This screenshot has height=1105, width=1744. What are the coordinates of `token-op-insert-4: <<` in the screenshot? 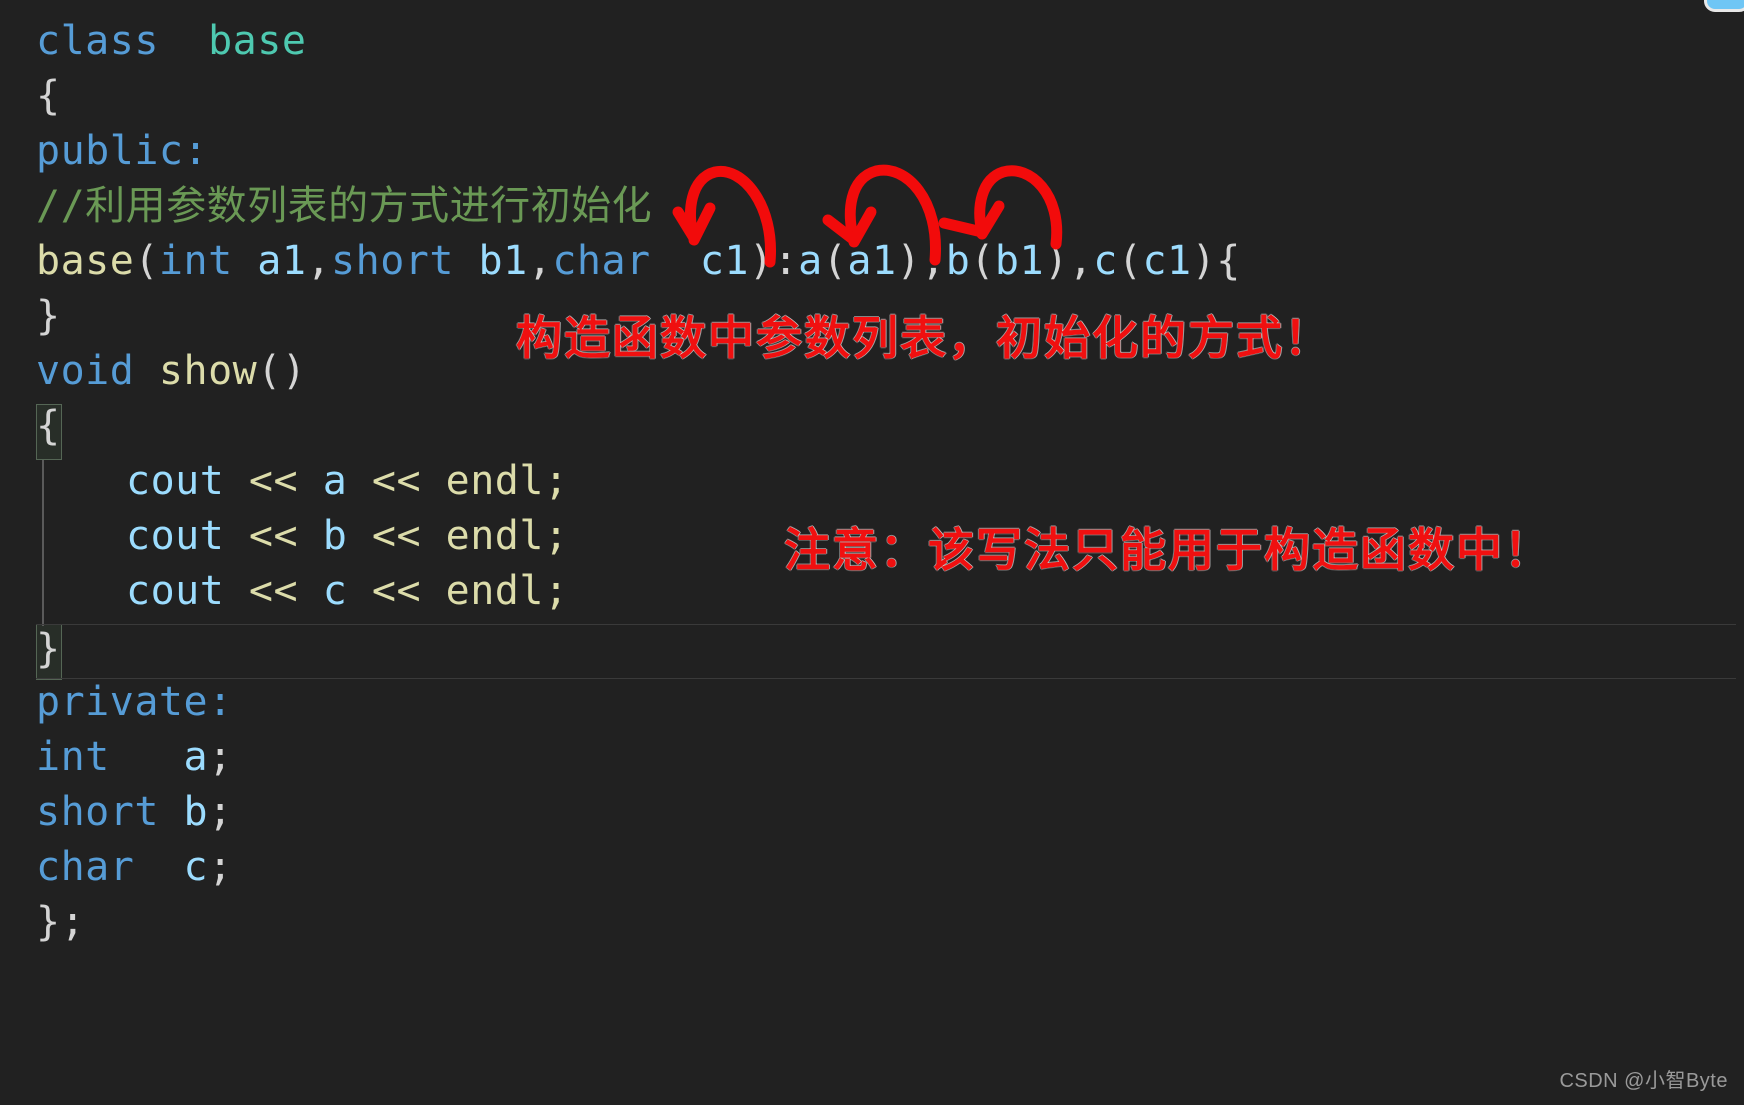 It's located at (396, 536).